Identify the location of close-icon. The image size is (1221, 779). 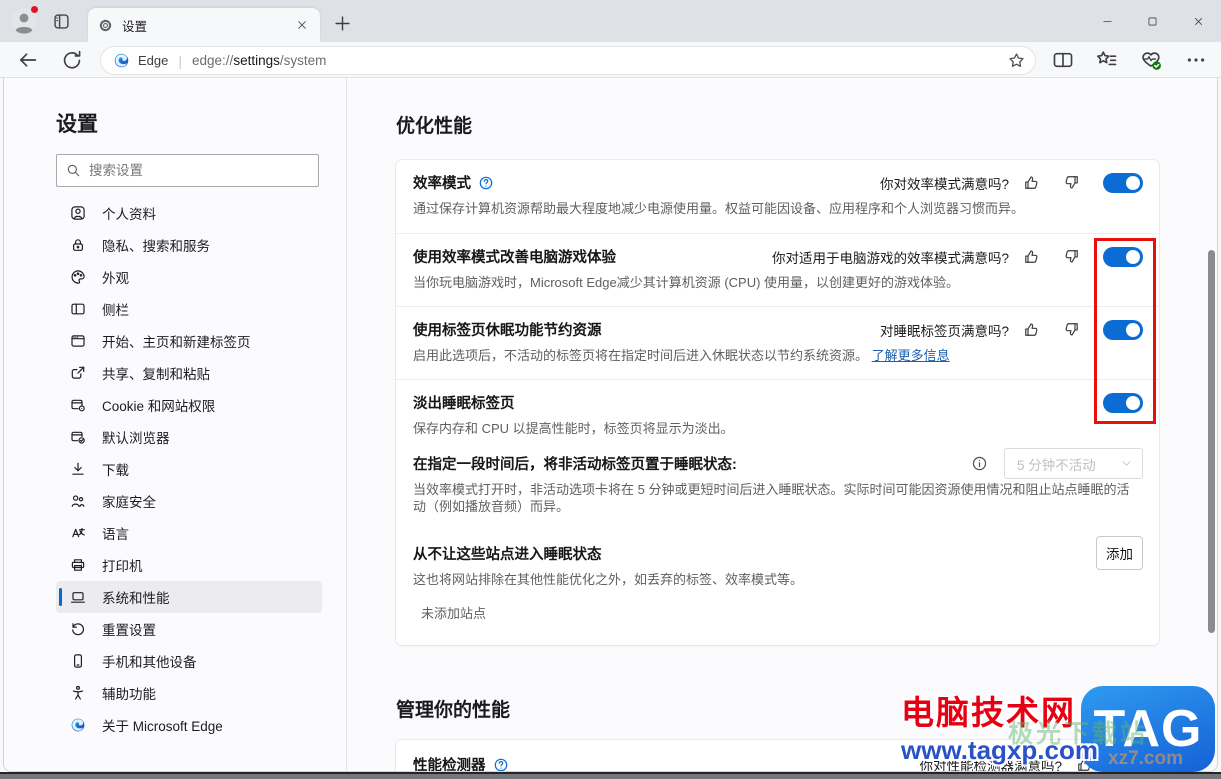
(1198, 21).